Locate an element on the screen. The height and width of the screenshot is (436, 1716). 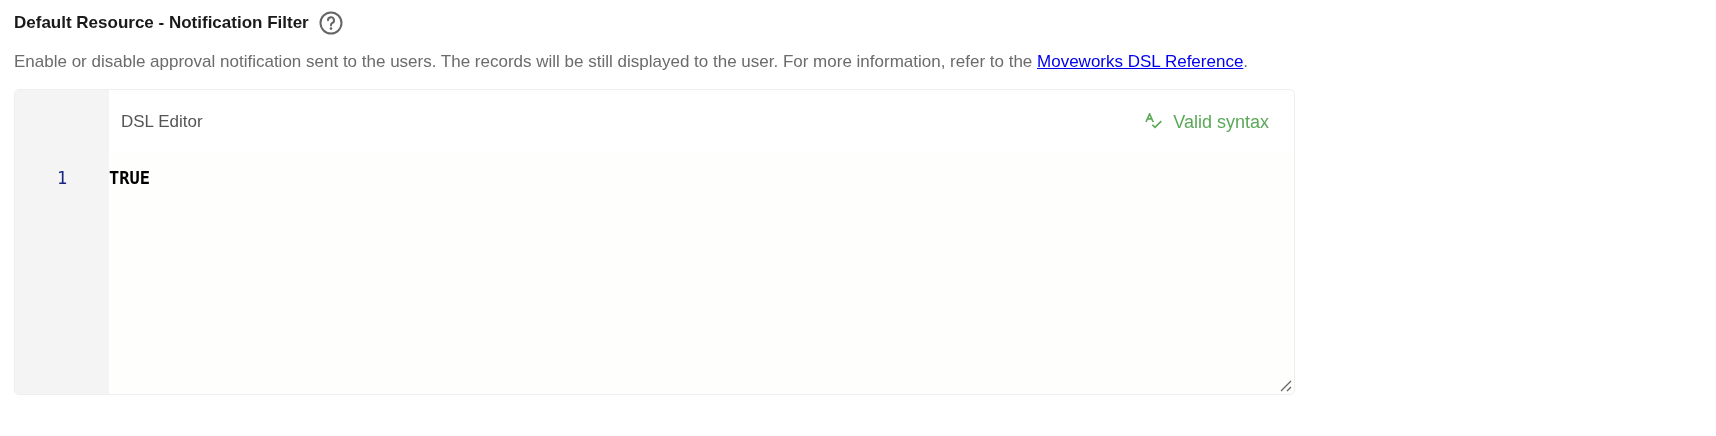
reference-link: Moveworks DSL Reference is located at coordinates (1140, 61).